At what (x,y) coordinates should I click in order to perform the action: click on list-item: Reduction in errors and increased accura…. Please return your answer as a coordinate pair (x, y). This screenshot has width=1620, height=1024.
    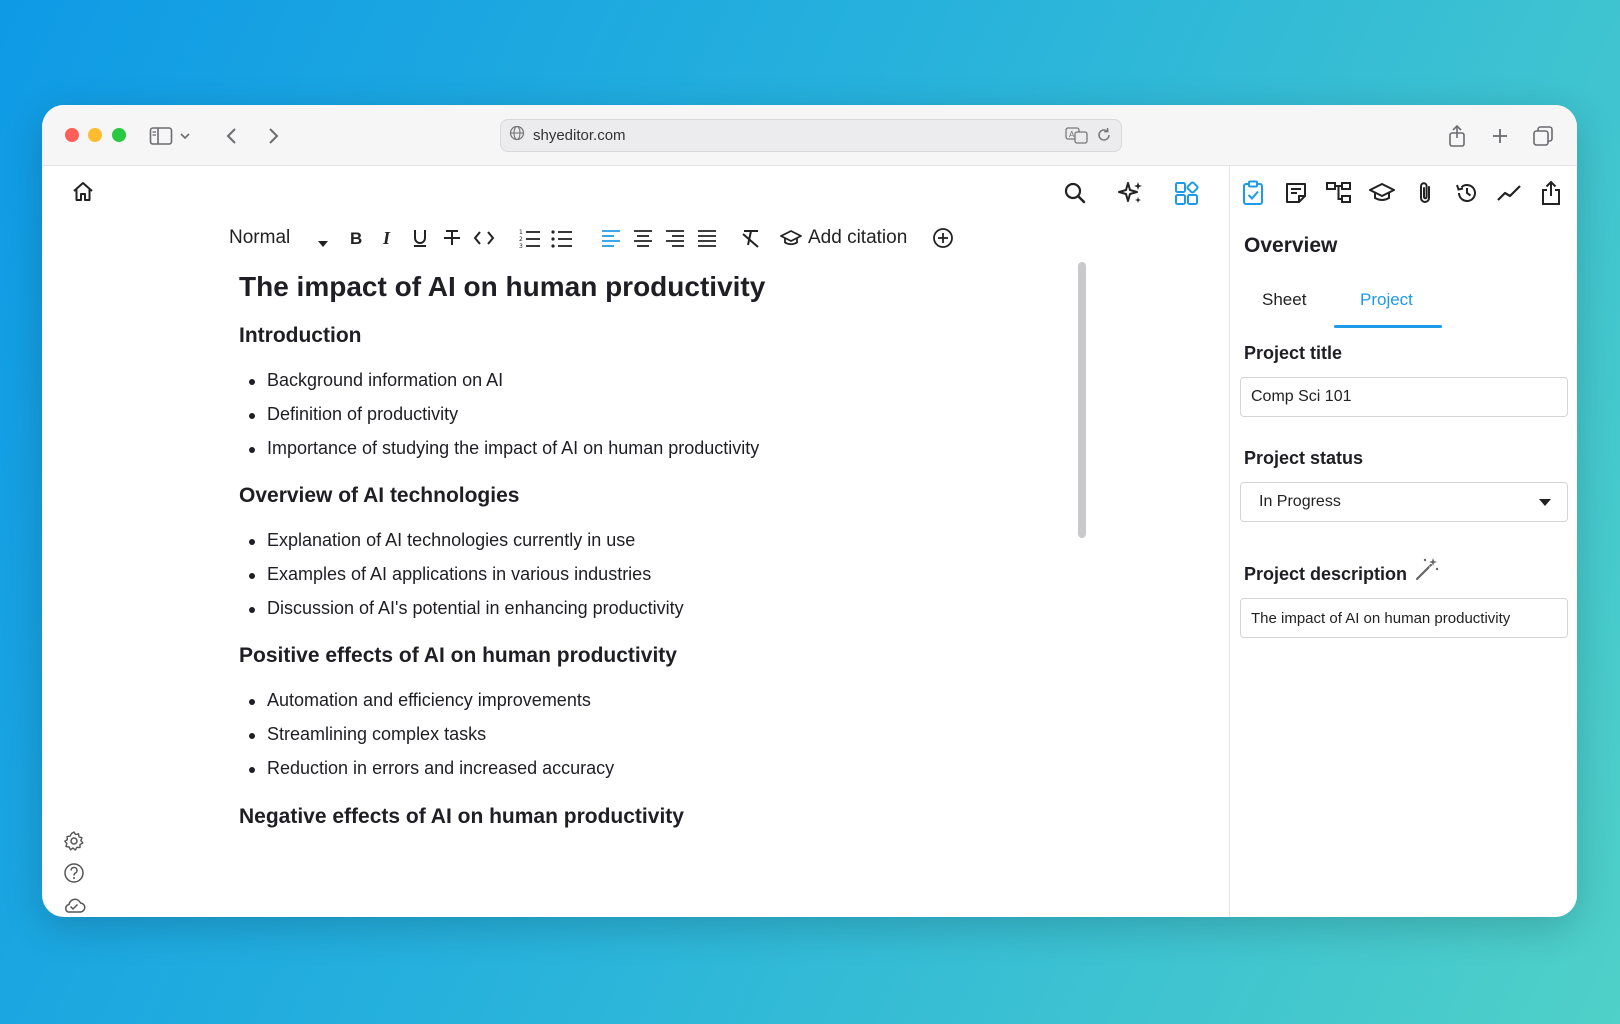
    Looking at the image, I should click on (431, 768).